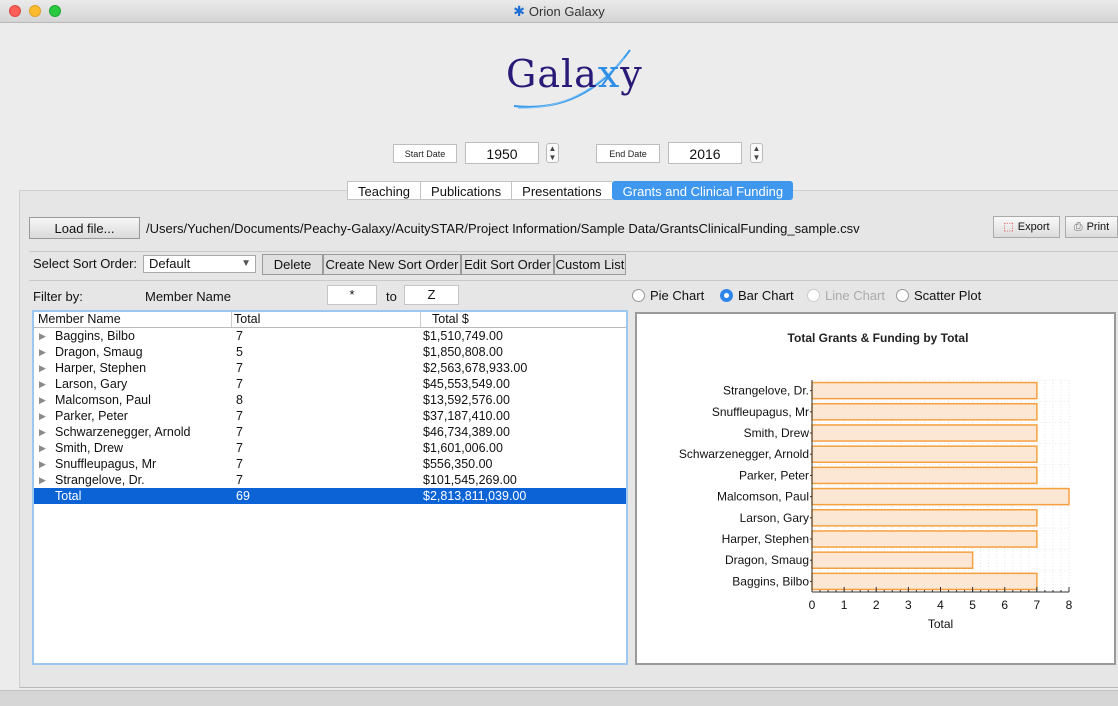 The height and width of the screenshot is (706, 1118). Describe the element at coordinates (239, 352) in the screenshot. I see `total-cell: 5` at that location.